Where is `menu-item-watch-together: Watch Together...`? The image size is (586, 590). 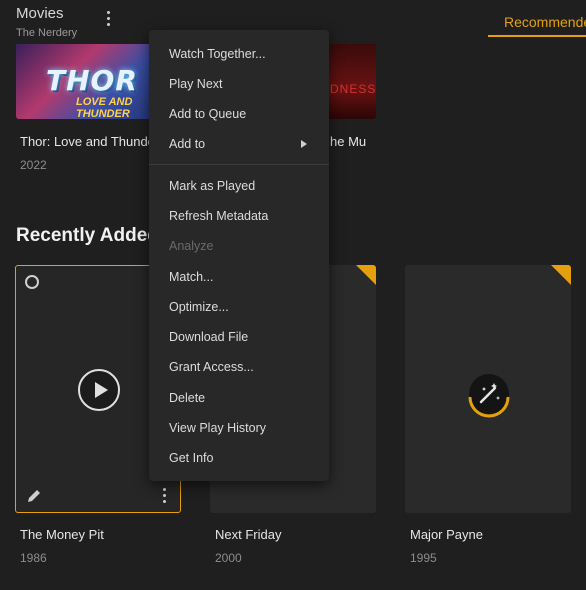
menu-item-watch-together: Watch Together... is located at coordinates (239, 54).